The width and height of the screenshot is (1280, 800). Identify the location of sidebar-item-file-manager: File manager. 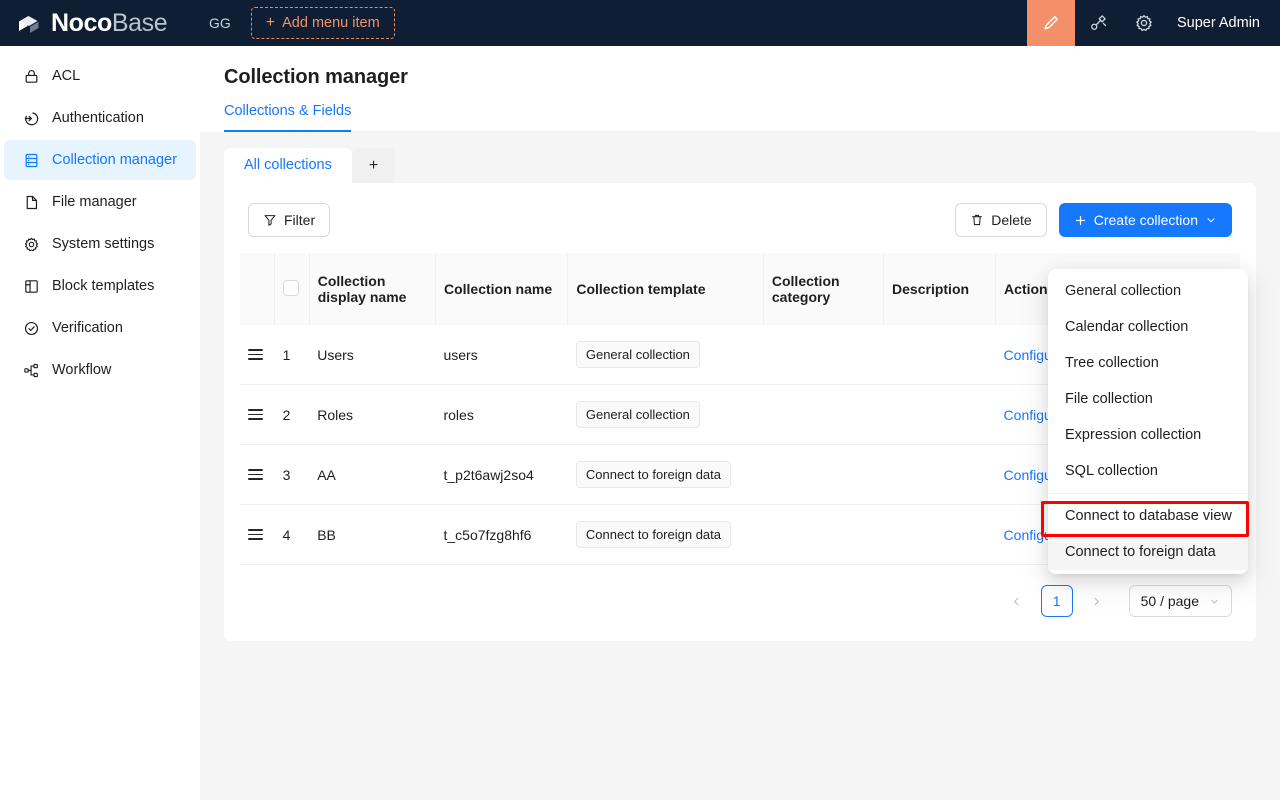
(100, 202).